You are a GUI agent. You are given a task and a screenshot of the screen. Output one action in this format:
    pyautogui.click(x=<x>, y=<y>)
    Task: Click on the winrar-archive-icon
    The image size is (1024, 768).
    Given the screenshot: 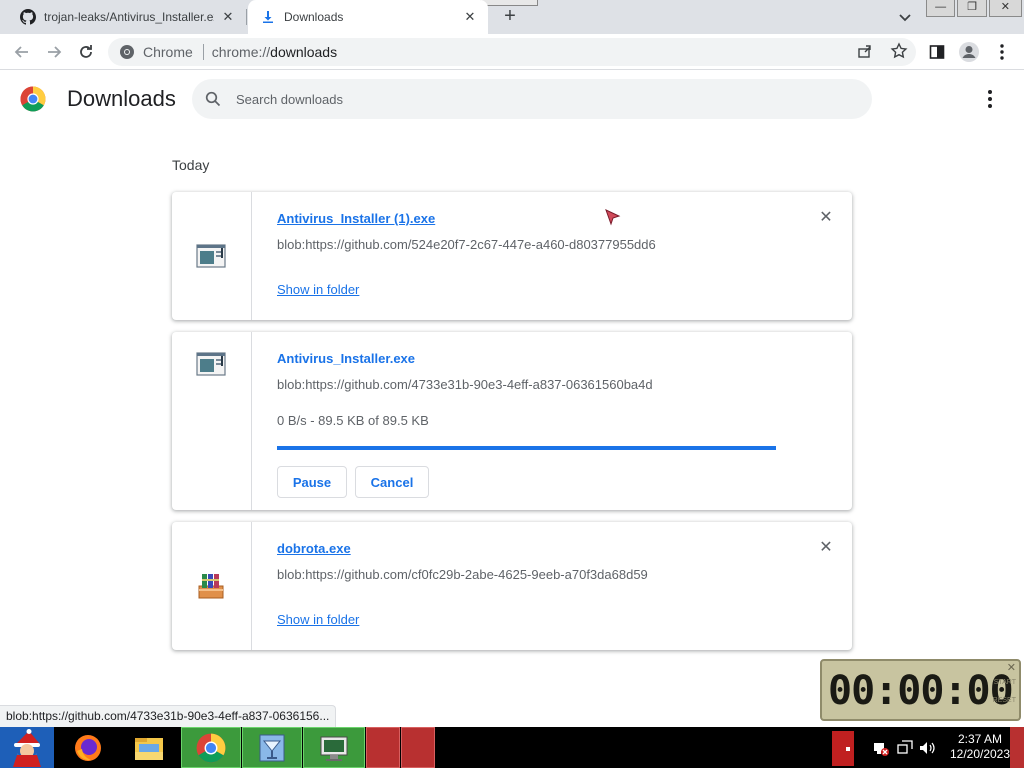 What is the action you would take?
    pyautogui.click(x=211, y=586)
    